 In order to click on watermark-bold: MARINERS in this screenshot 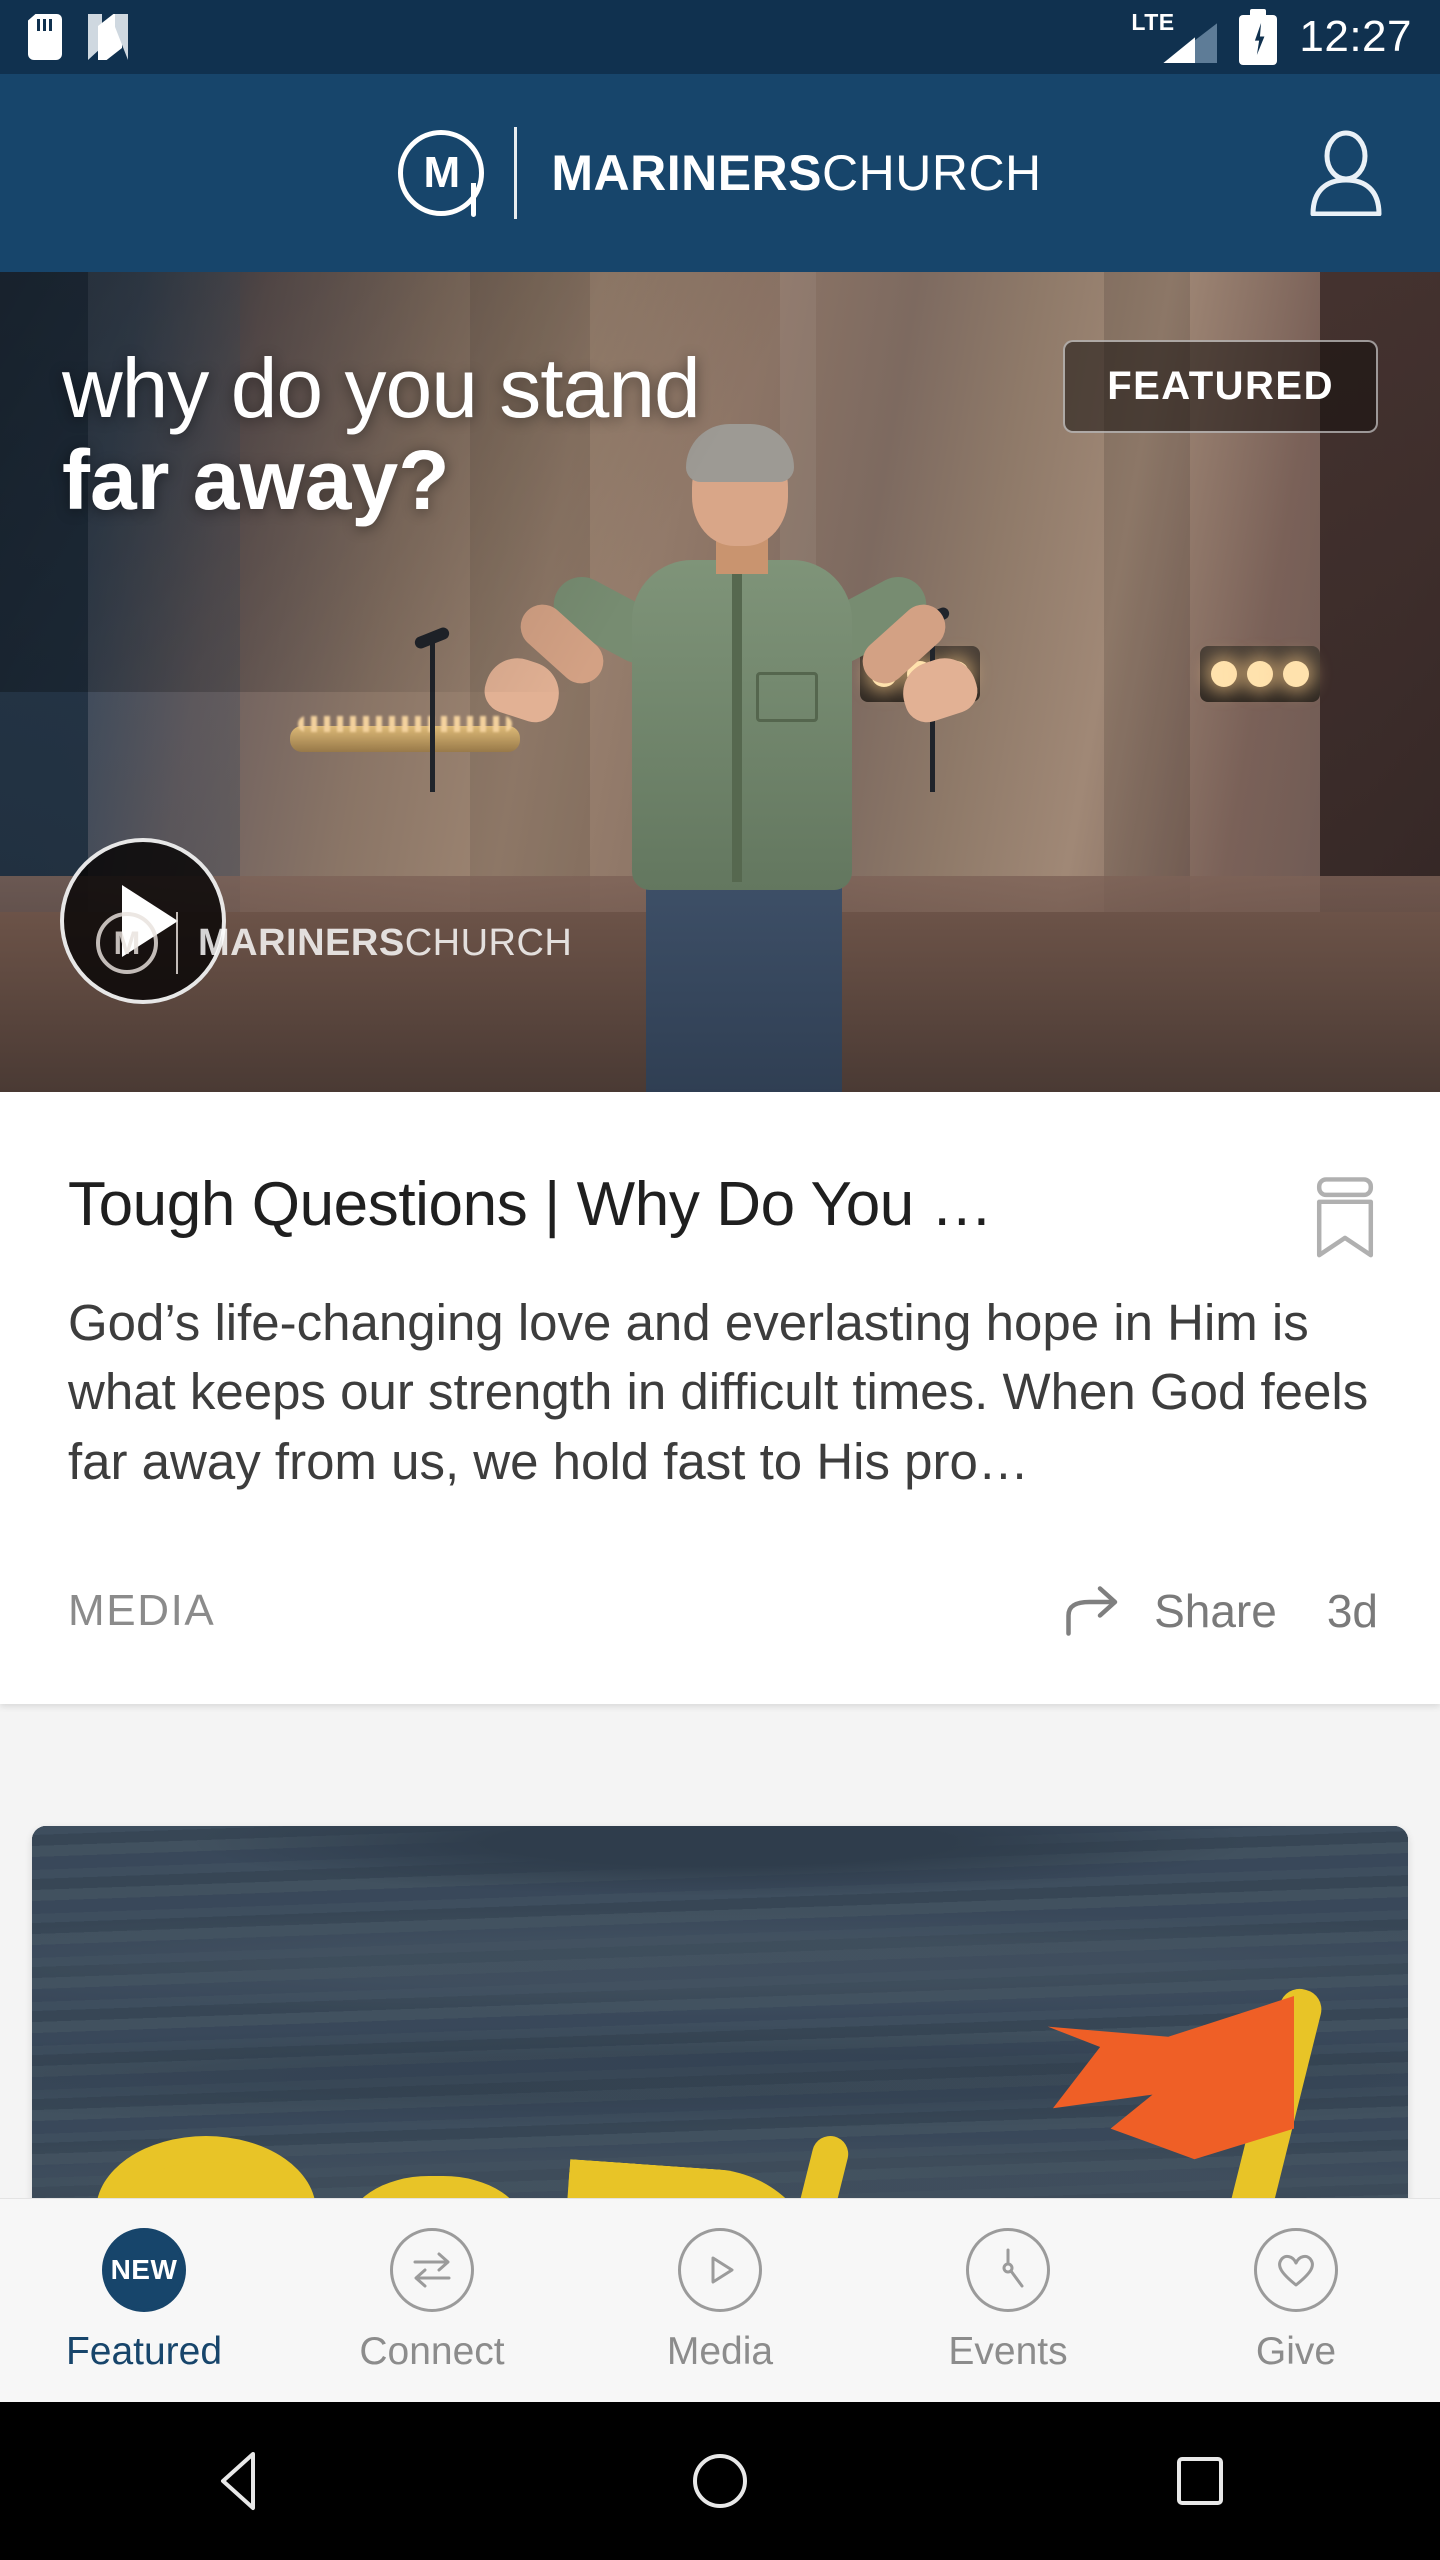, I will do `click(301, 942)`.